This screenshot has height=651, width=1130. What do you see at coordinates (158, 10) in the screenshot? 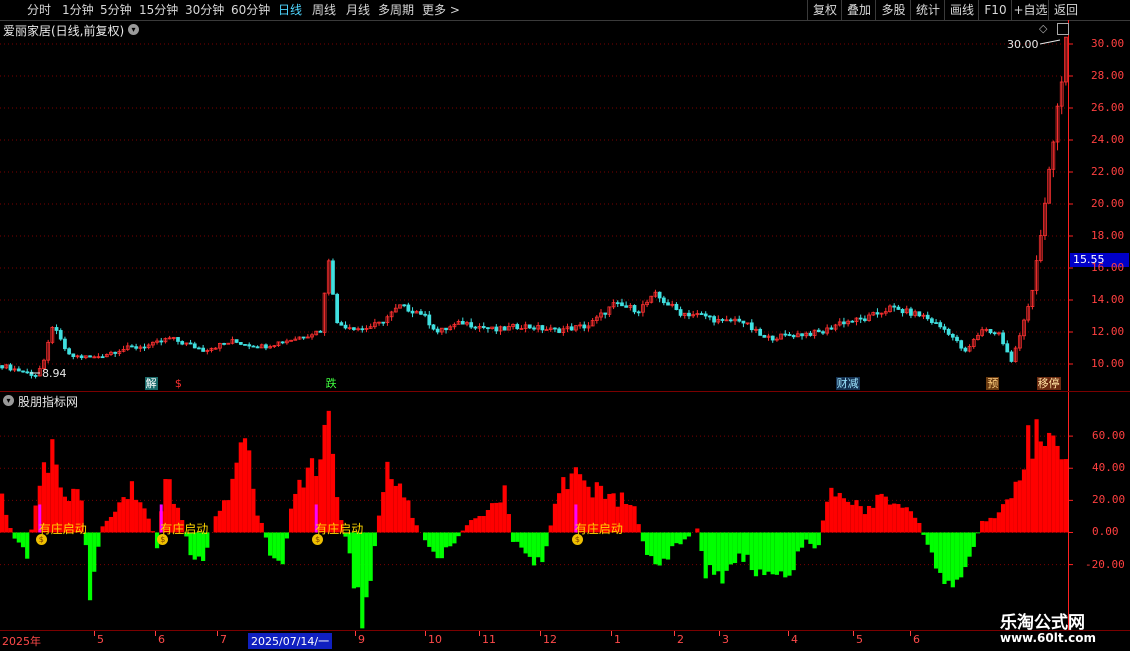
I see `period-tab-3: 15分钟` at bounding box center [158, 10].